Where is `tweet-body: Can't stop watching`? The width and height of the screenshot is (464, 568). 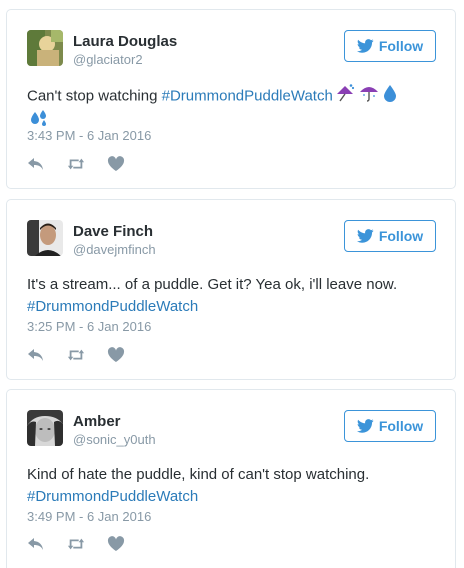
tweet-body: Can't stop watching is located at coordinates (94, 96).